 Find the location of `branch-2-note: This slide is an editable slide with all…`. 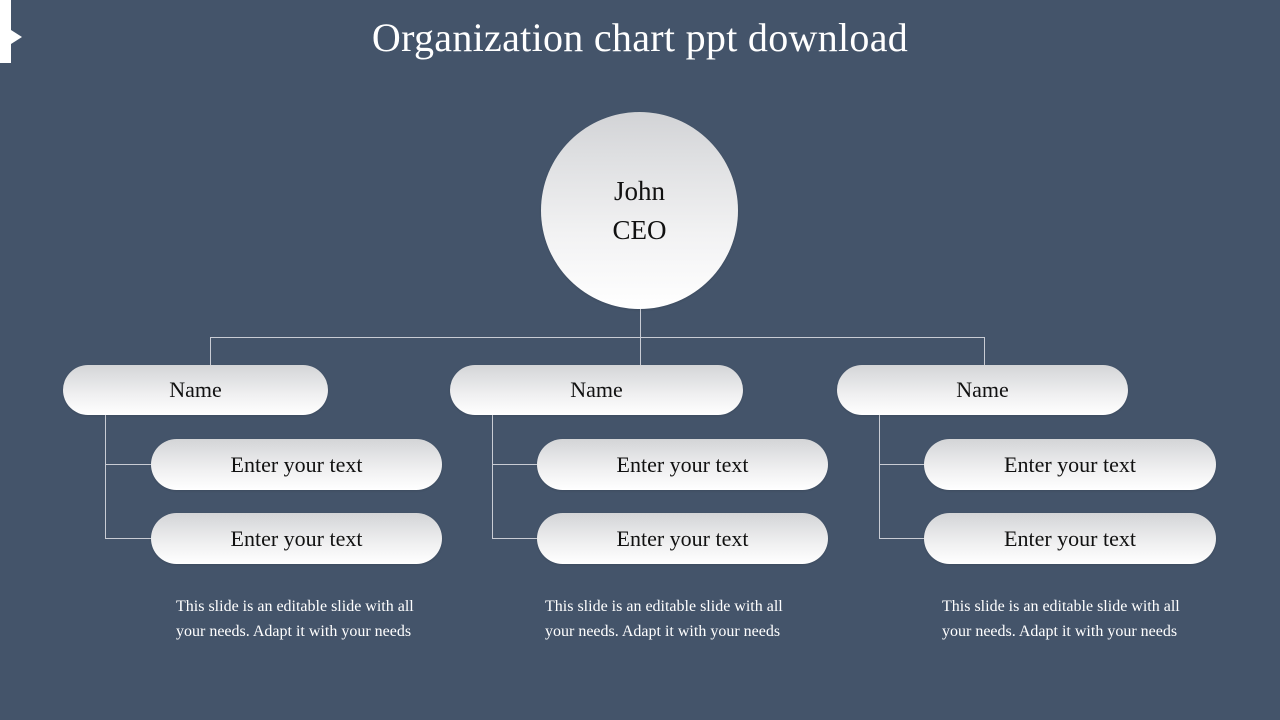

branch-2-note: This slide is an editable slide with all… is located at coordinates (664, 619).